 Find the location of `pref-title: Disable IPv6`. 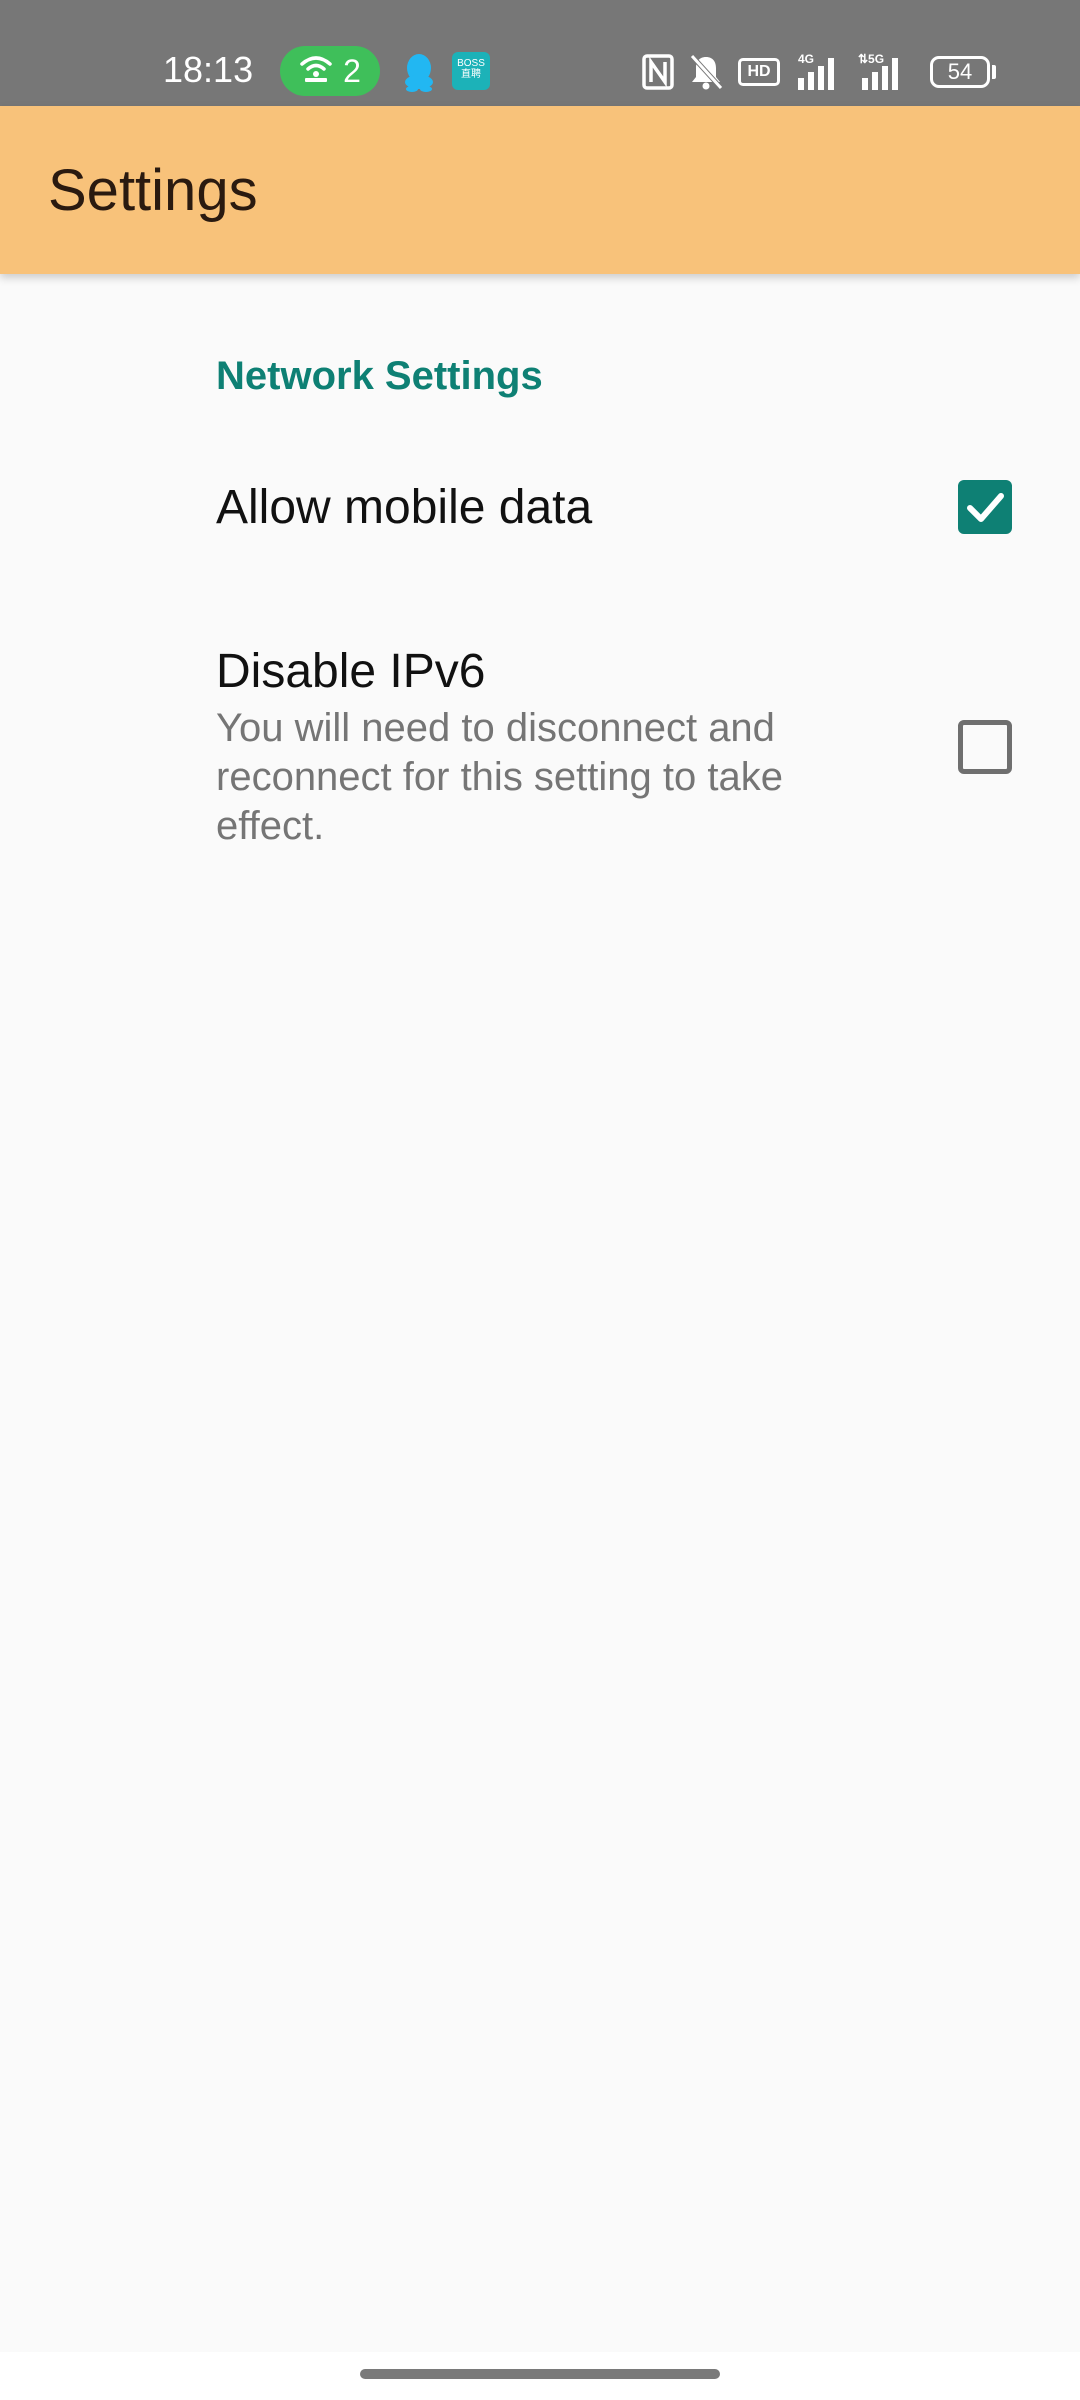

pref-title: Disable IPv6 is located at coordinates (351, 671).